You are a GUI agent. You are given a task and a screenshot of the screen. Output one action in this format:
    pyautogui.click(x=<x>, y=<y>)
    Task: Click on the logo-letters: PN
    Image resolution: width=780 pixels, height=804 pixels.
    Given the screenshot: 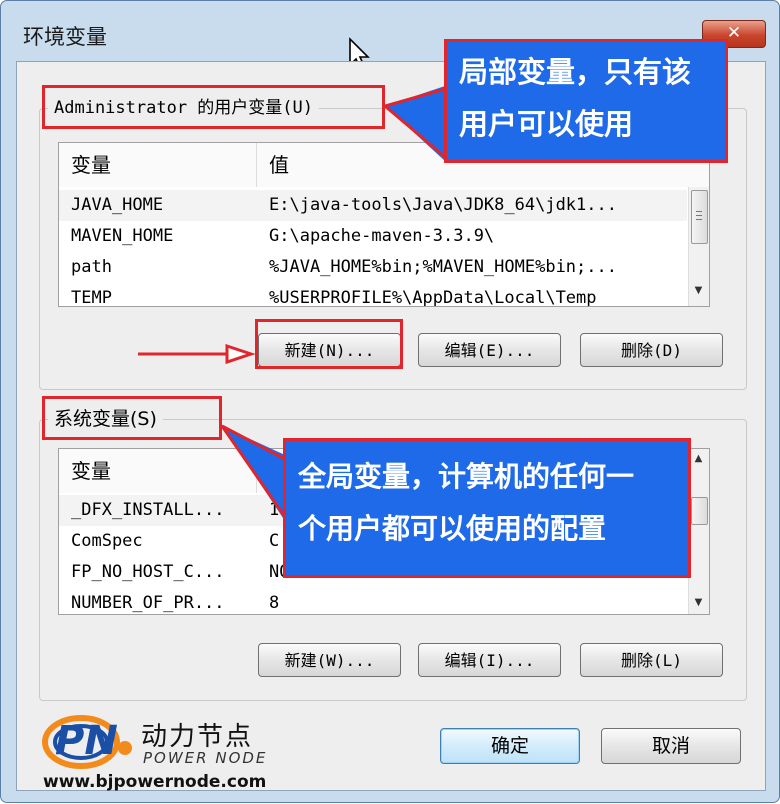 What is the action you would take?
    pyautogui.click(x=86, y=741)
    